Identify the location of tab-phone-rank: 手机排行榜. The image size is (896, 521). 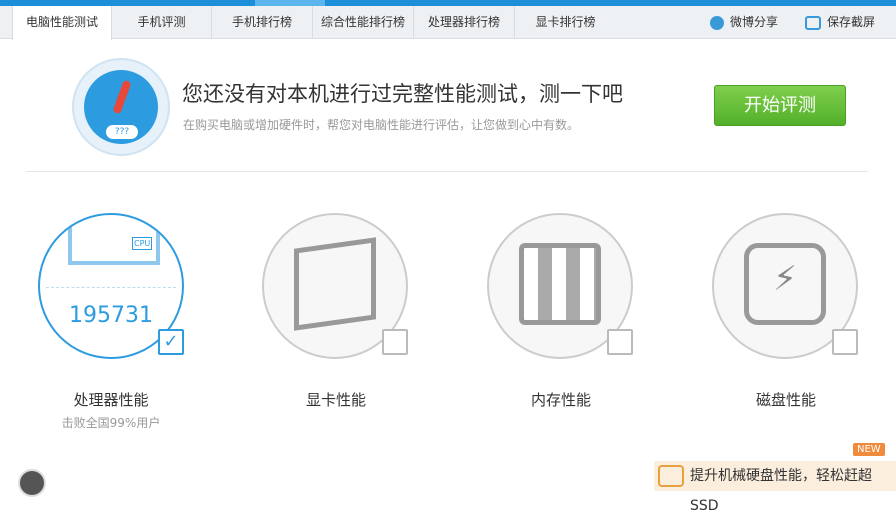
(262, 22).